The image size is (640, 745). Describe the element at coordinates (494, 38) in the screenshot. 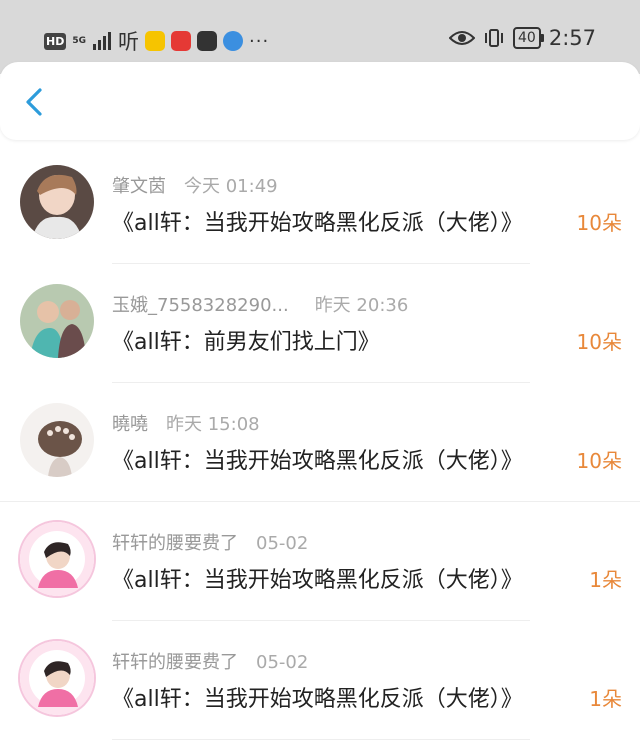

I see `vibrate-icon` at that location.